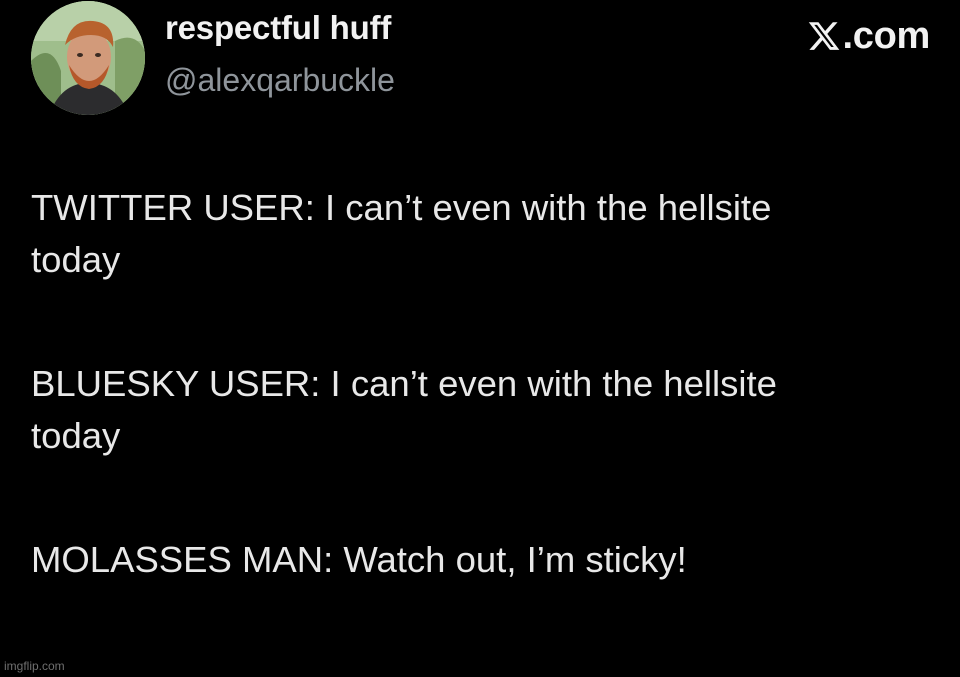 This screenshot has height=677, width=960. I want to click on user-handle: @alexqarbuckle, so click(280, 80).